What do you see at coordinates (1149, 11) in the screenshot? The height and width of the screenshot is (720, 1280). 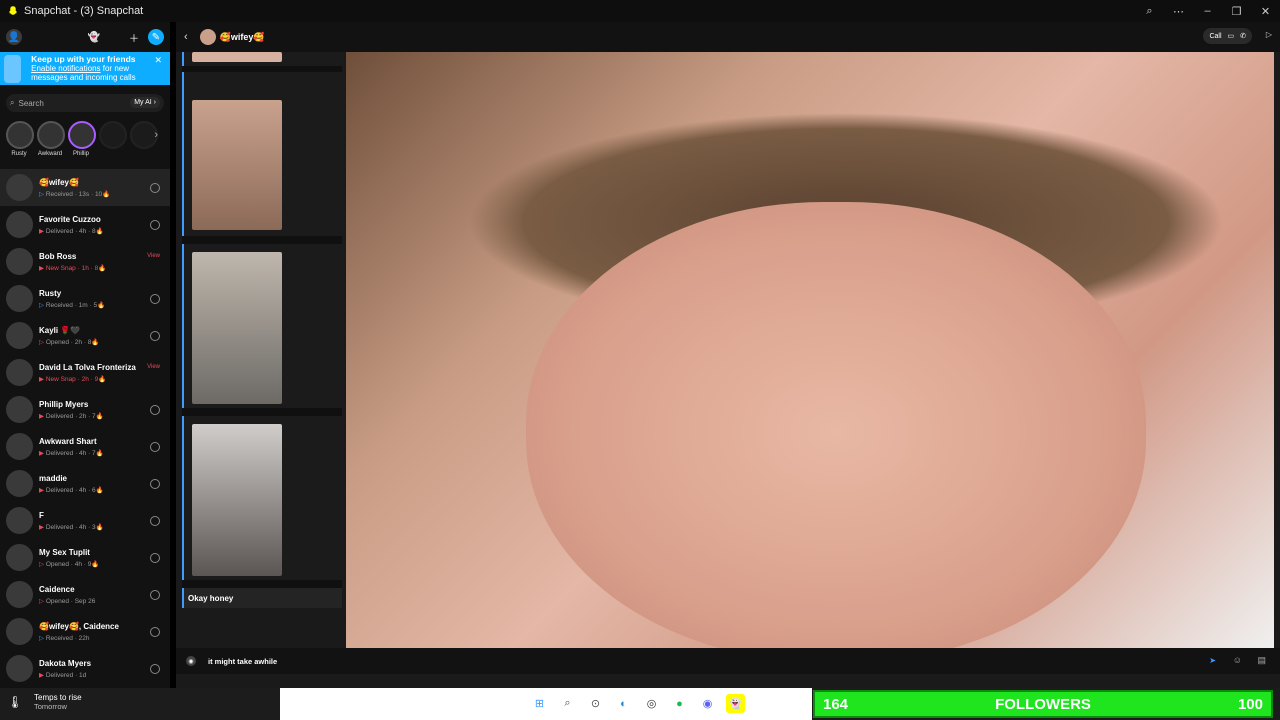 I see `zoom-icon: ⌕` at bounding box center [1149, 11].